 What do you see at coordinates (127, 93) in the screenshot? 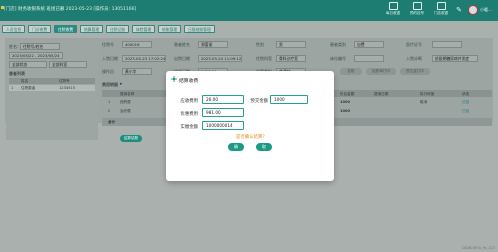
I see `col-fee-name: 费用名称` at bounding box center [127, 93].